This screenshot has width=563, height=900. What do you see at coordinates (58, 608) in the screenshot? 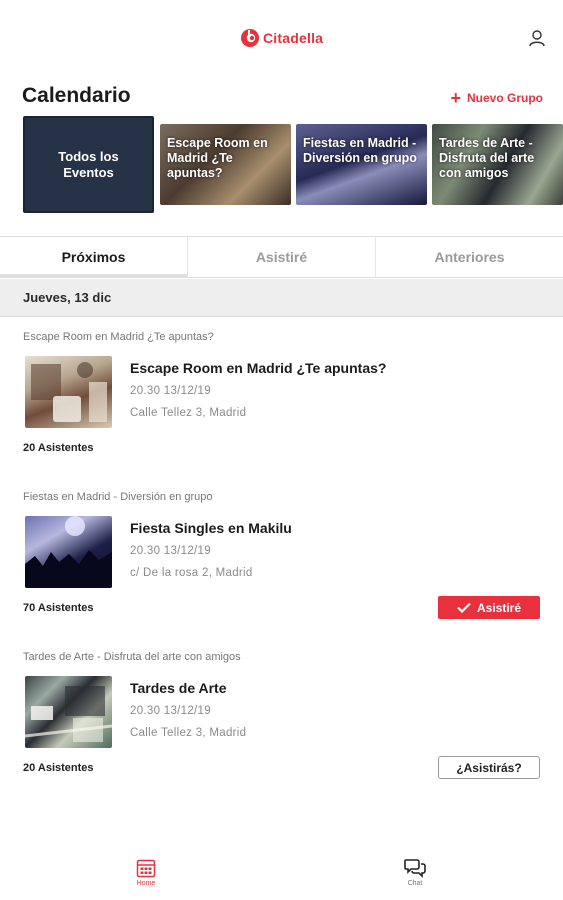
I see `event-attendees: 70 Asistentes` at bounding box center [58, 608].